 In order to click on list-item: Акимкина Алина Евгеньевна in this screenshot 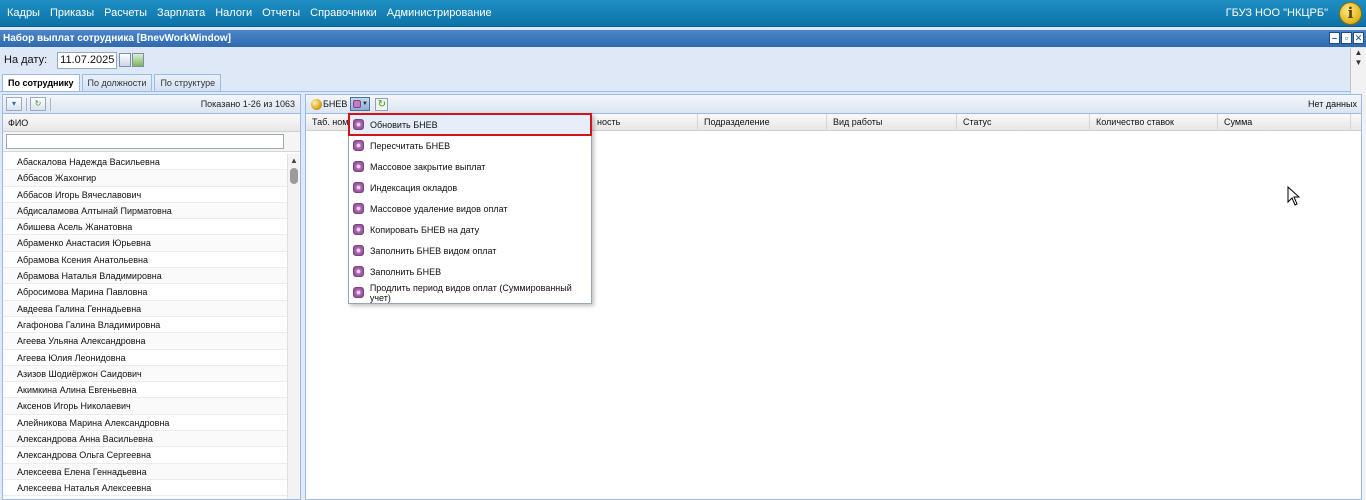, I will do `click(145, 390)`.